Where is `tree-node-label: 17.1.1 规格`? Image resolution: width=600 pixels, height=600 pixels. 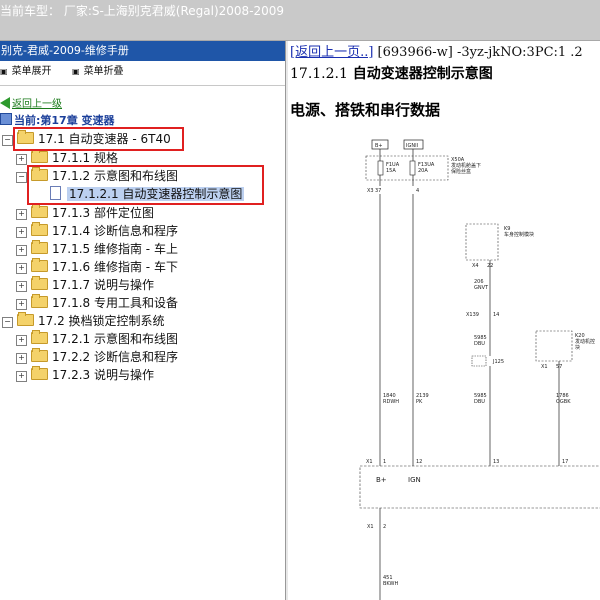
tree-node-label: 17.1.1 规格 is located at coordinates (85, 158).